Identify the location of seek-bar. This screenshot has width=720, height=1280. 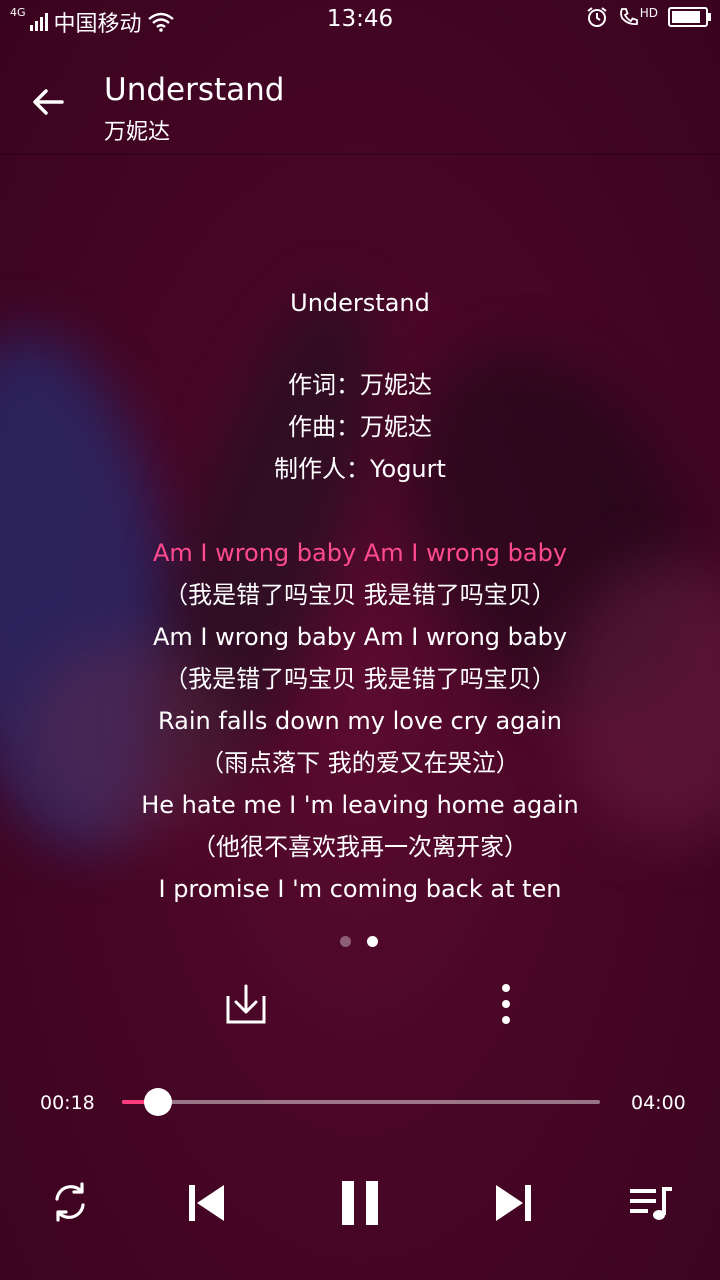
(361, 1102).